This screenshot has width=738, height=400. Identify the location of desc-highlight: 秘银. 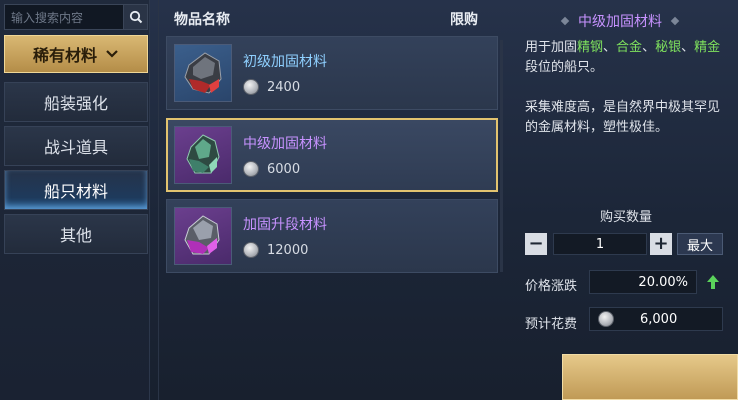
(668, 47).